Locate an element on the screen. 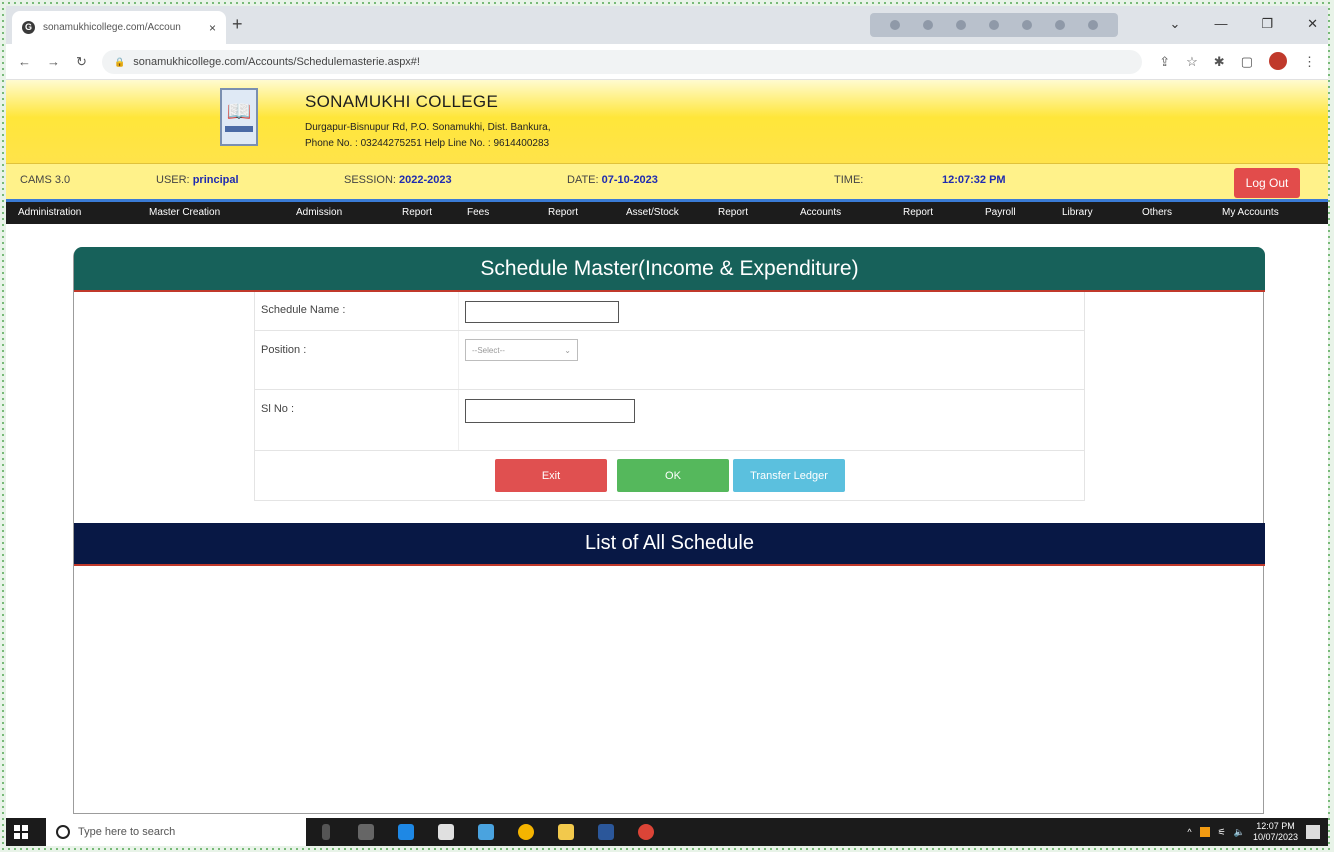  logout-button: Log Out is located at coordinates (1267, 183).